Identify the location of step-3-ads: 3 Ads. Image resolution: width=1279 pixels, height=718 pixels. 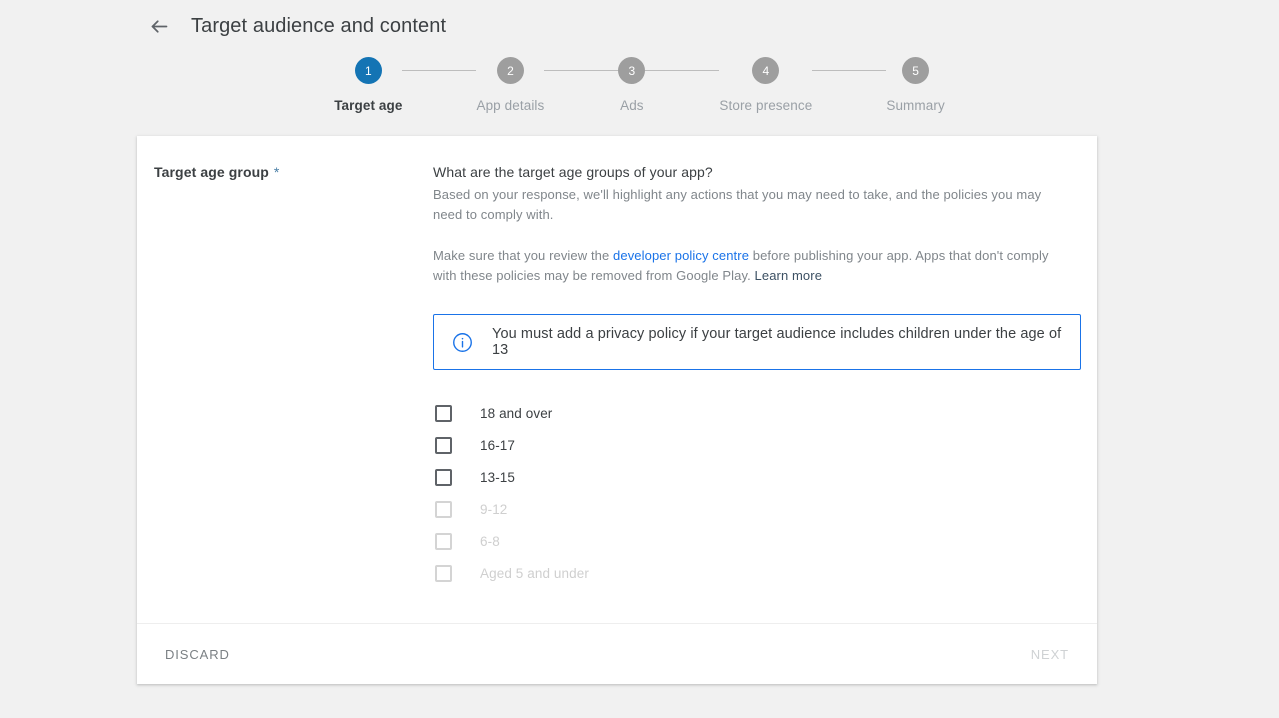
(632, 85).